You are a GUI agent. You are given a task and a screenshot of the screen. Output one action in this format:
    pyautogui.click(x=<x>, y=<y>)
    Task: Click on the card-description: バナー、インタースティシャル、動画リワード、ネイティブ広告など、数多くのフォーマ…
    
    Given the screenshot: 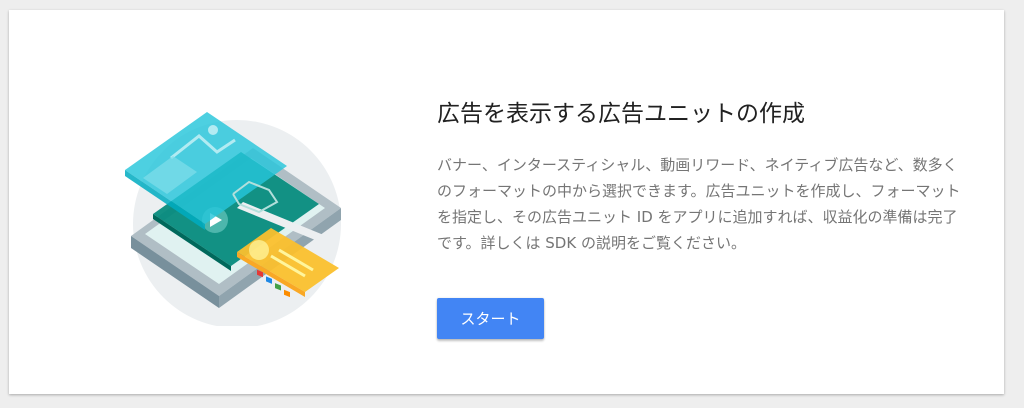 What is the action you would take?
    pyautogui.click(x=699, y=204)
    